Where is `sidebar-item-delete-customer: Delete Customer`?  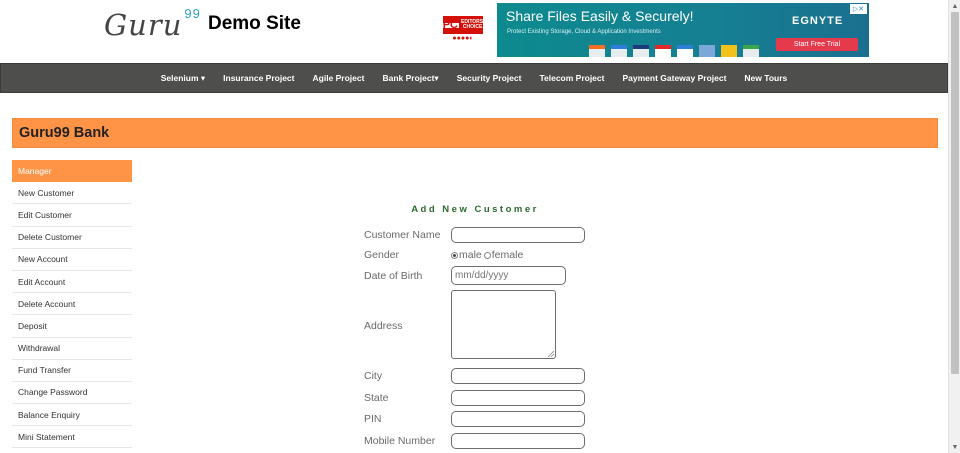 sidebar-item-delete-customer: Delete Customer is located at coordinates (72, 238).